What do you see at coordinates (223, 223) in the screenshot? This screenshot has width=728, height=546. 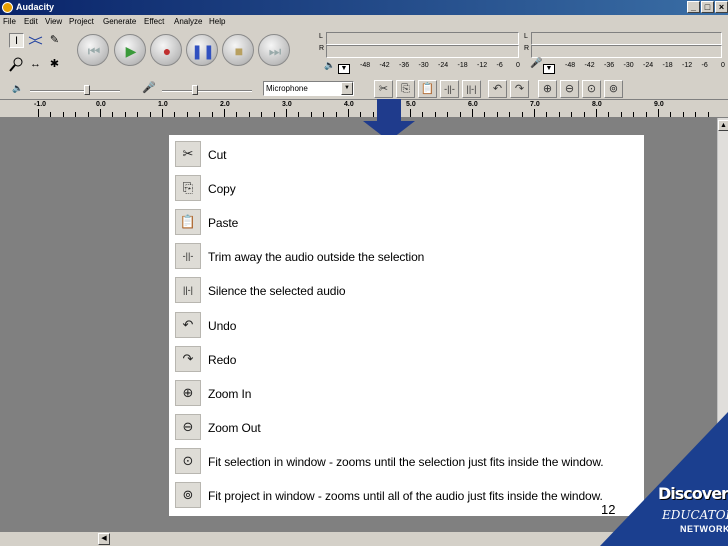 I see `legend-label: Paste` at bounding box center [223, 223].